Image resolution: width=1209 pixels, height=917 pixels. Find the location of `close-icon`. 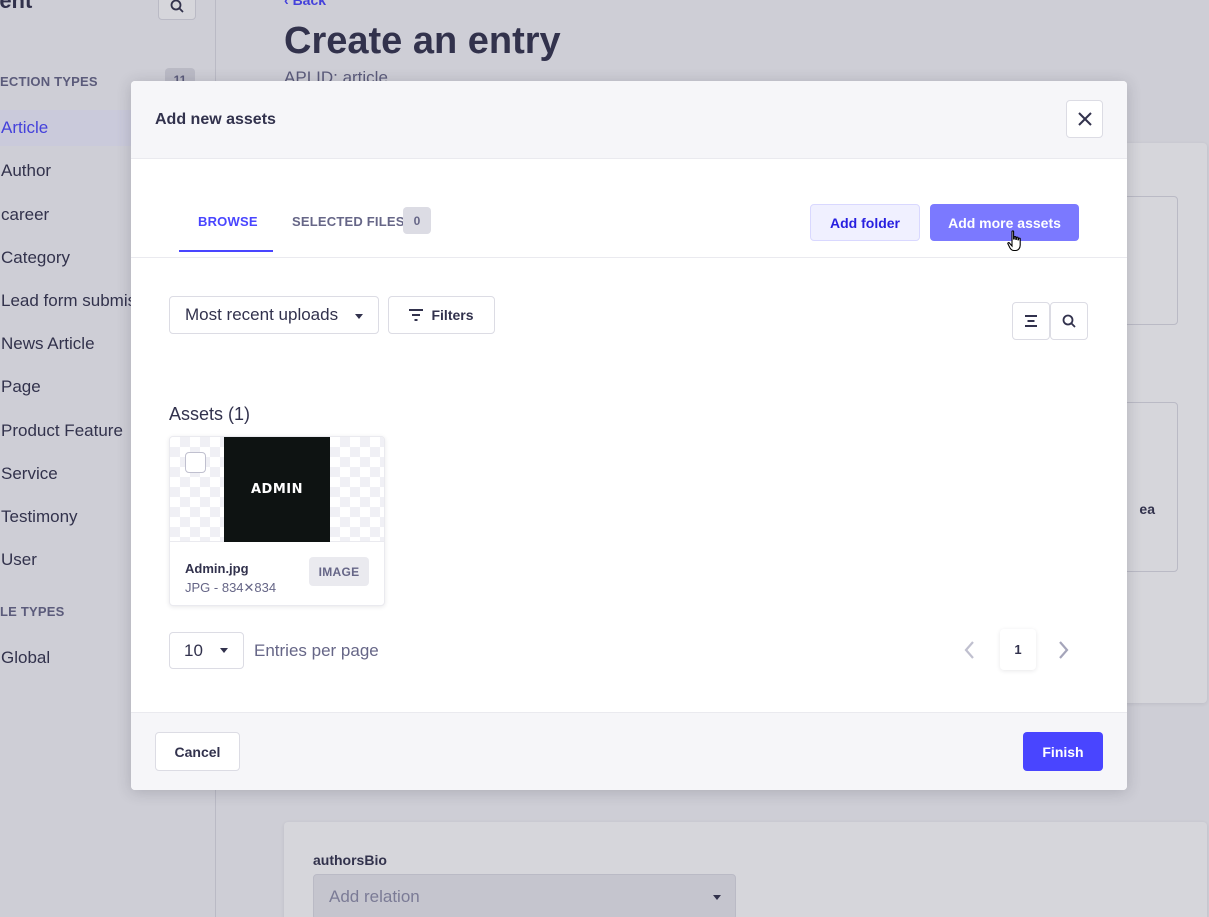

close-icon is located at coordinates (1084, 119).